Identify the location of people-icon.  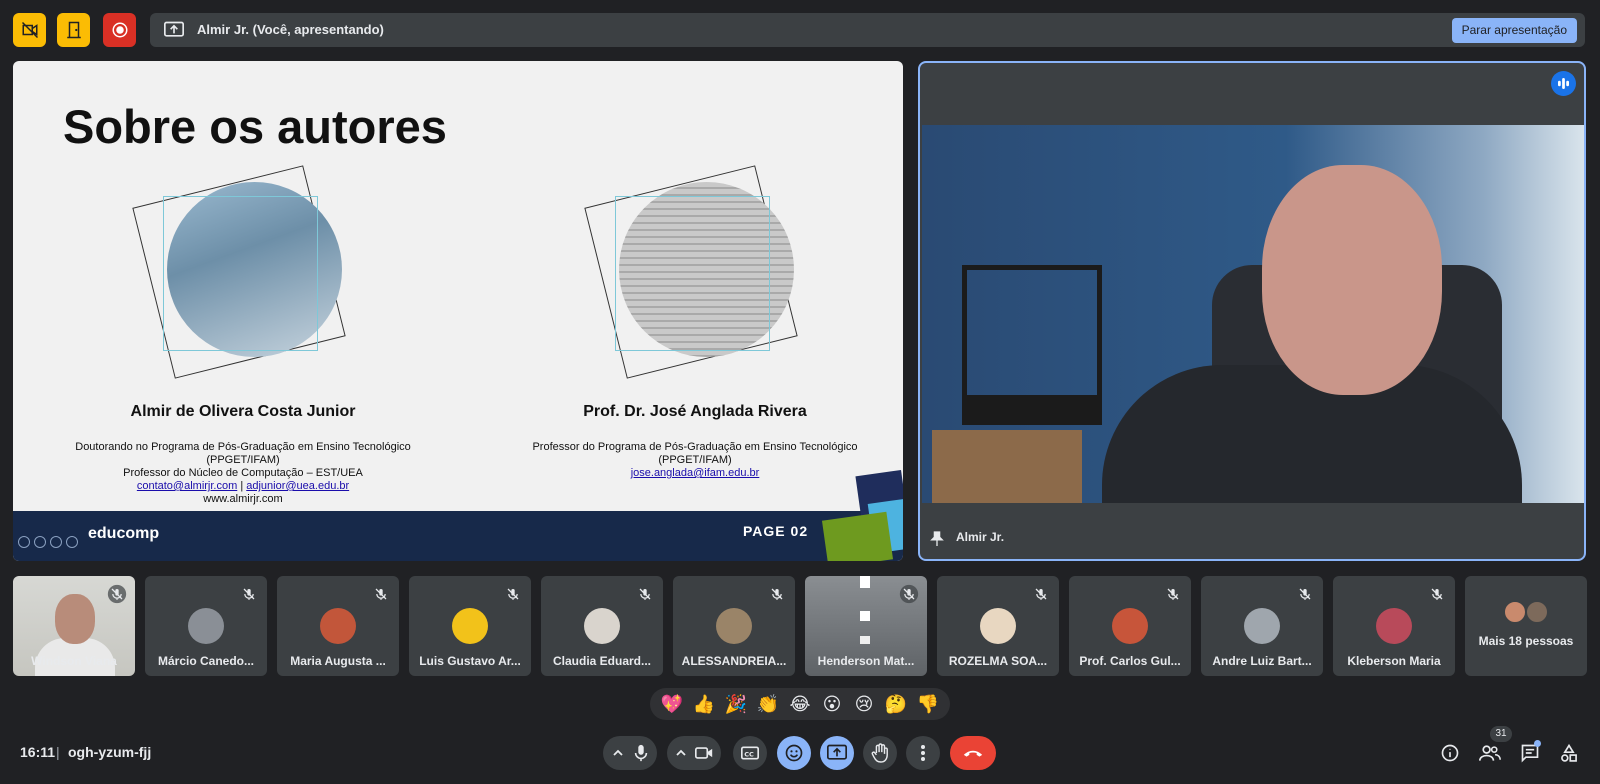
(1490, 753).